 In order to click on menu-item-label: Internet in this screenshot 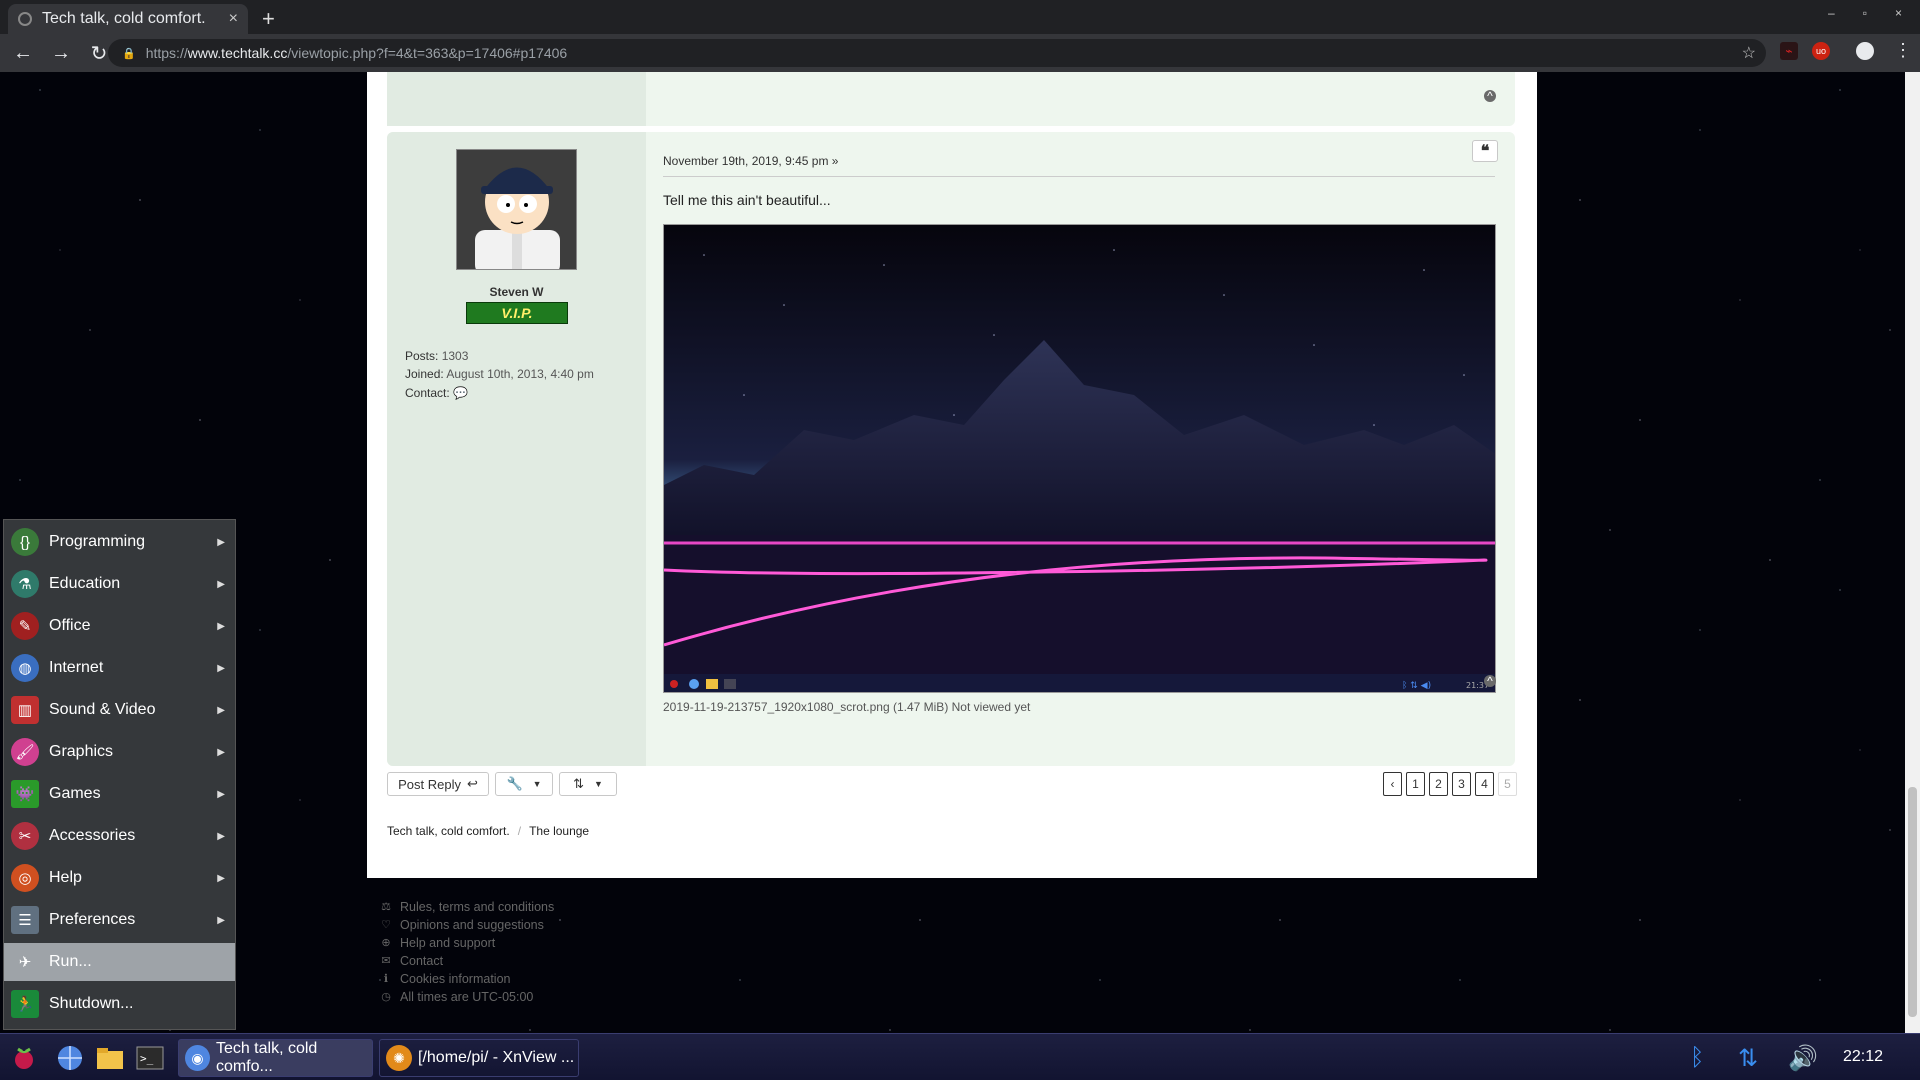, I will do `click(76, 667)`.